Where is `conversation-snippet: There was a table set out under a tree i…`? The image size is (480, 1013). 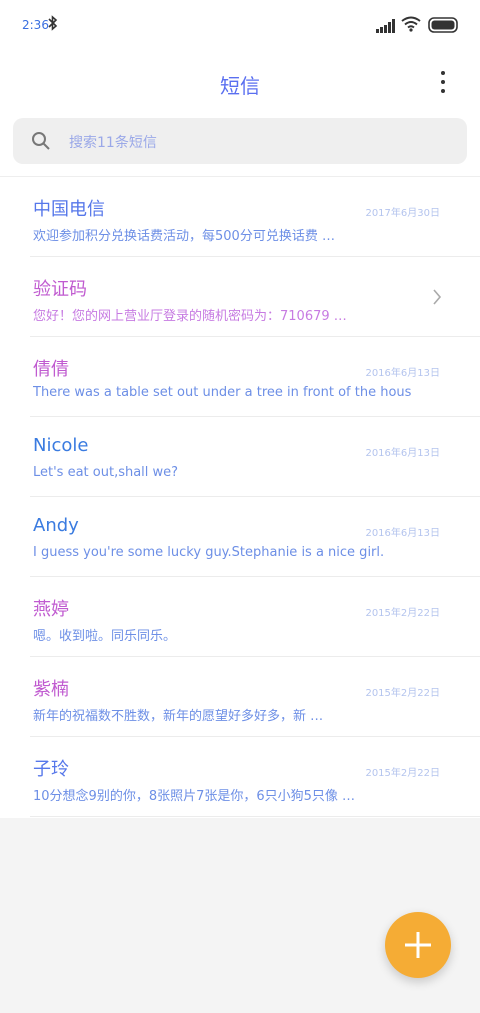 conversation-snippet: There was a table set out under a tree i… is located at coordinates (222, 392).